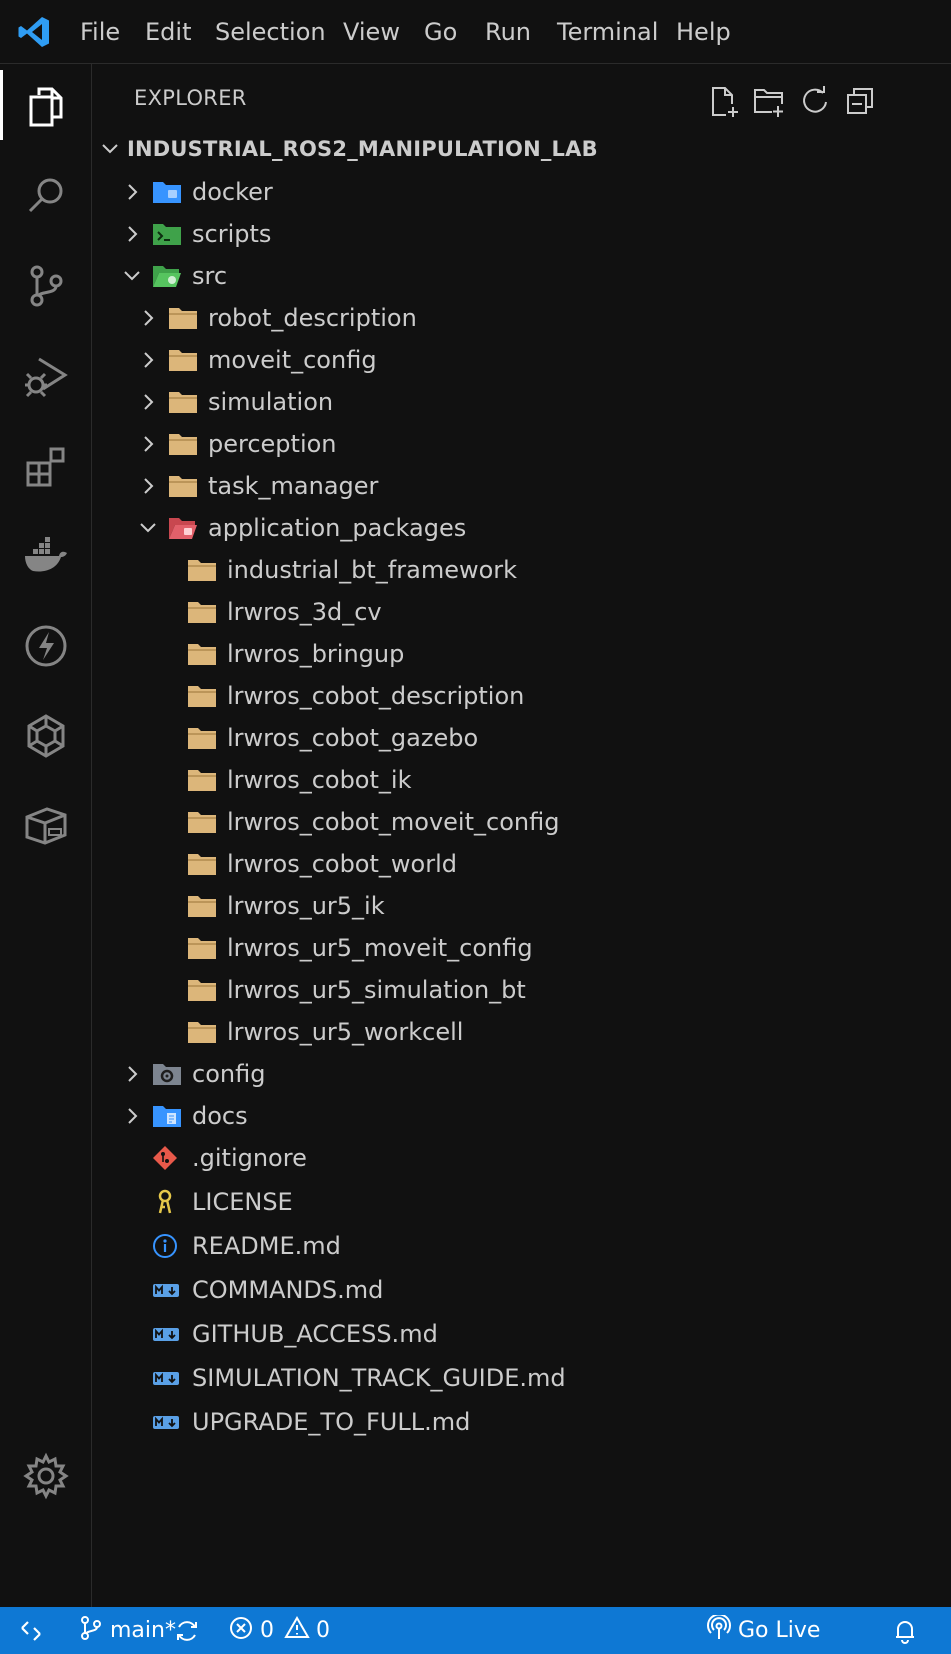 Image resolution: width=951 pixels, height=1654 pixels. Describe the element at coordinates (331, 1422) in the screenshot. I see `tree-label: UPGRADE_TO_FULL.md` at that location.